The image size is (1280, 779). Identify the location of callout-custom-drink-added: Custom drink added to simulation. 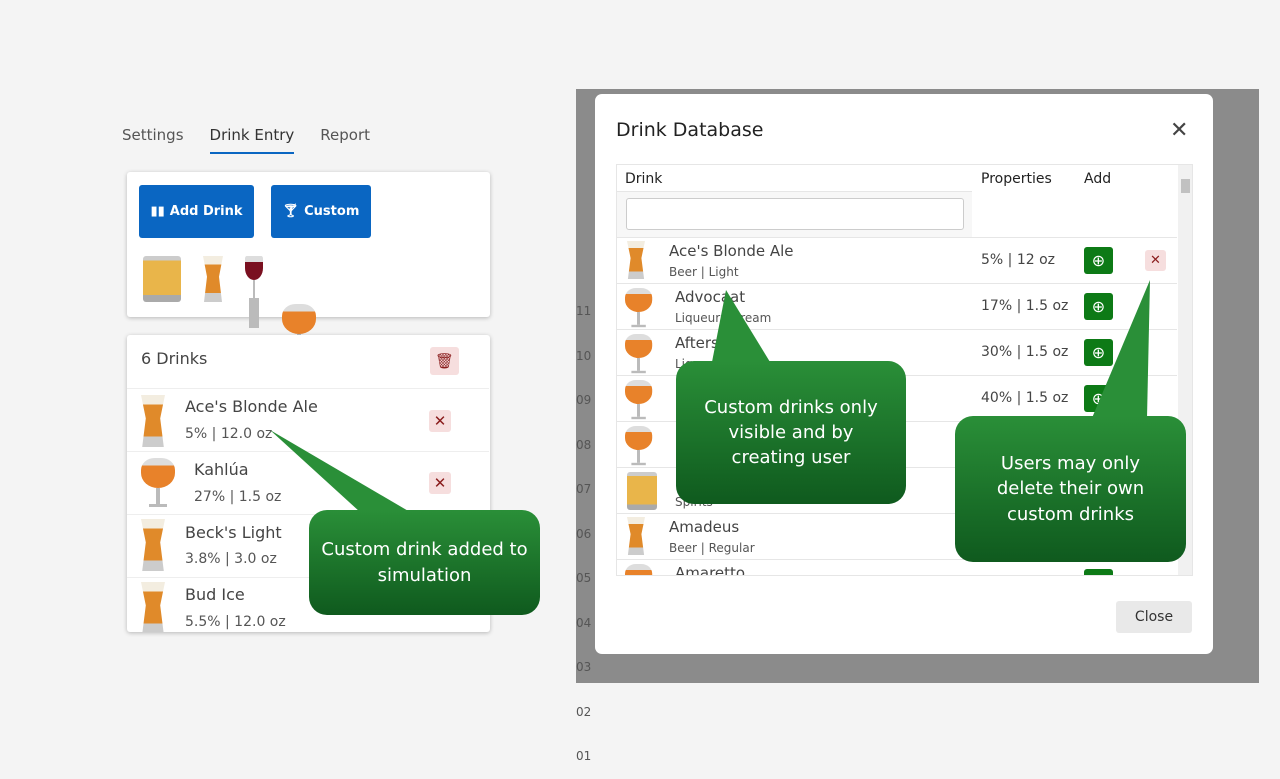
(424, 562).